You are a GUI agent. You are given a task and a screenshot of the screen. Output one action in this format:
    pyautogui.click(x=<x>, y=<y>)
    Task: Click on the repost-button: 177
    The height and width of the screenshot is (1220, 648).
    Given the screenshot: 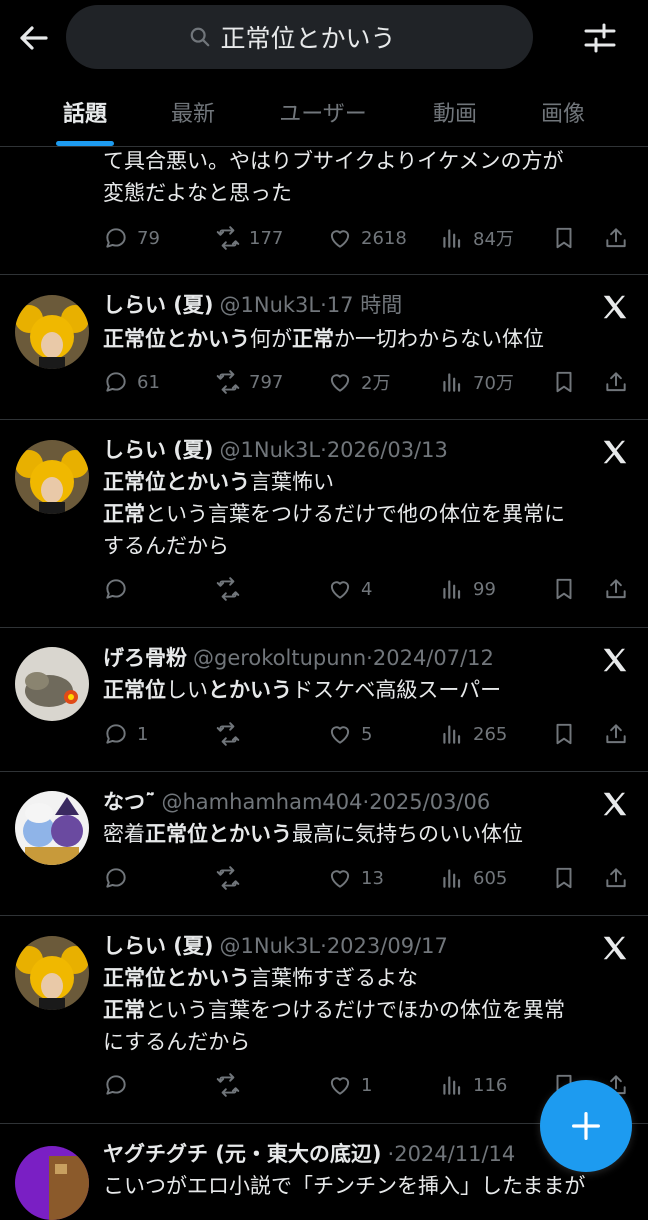 What is the action you would take?
    pyautogui.click(x=249, y=238)
    